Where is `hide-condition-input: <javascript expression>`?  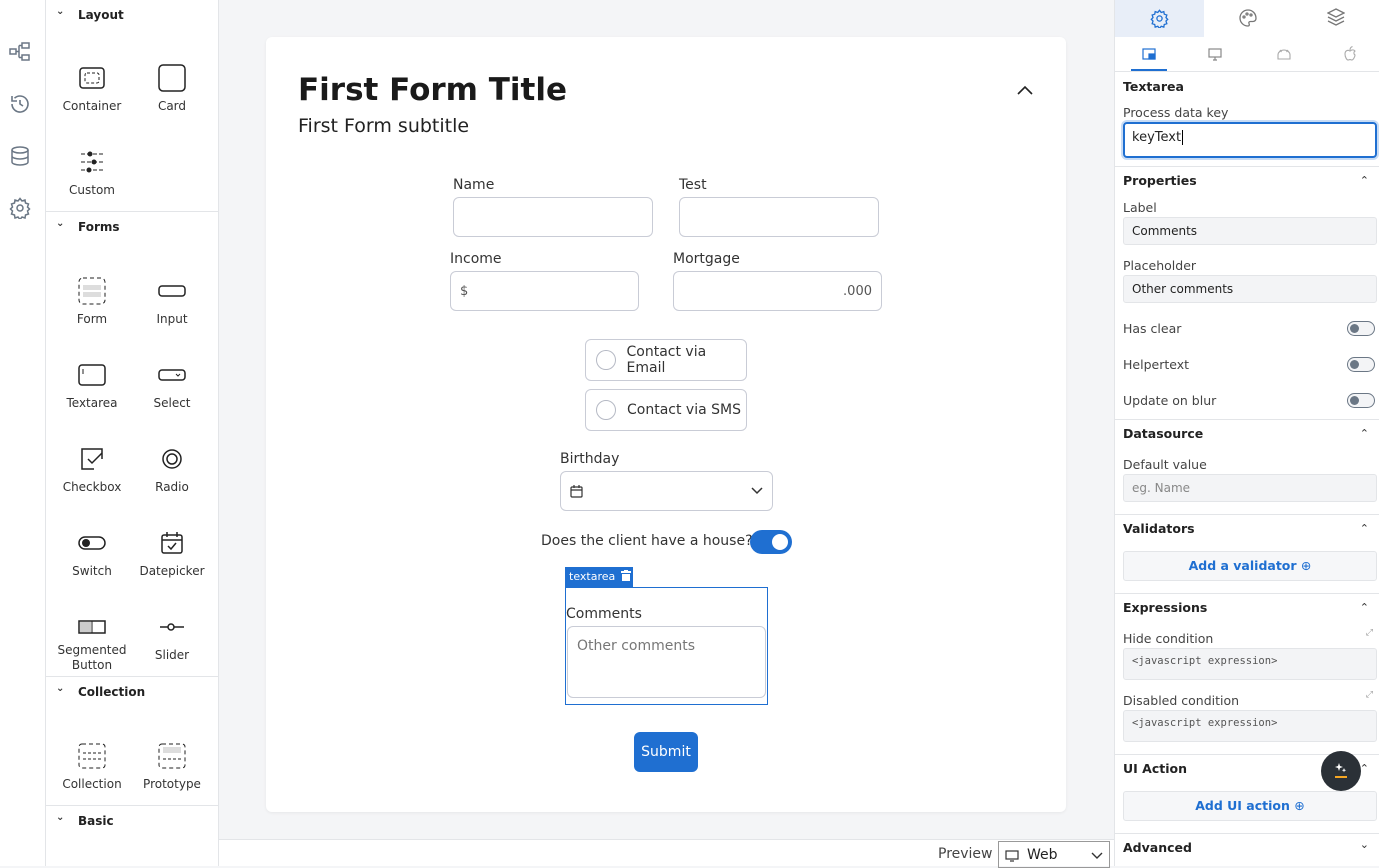
hide-condition-input: <javascript expression> is located at coordinates (1250, 664).